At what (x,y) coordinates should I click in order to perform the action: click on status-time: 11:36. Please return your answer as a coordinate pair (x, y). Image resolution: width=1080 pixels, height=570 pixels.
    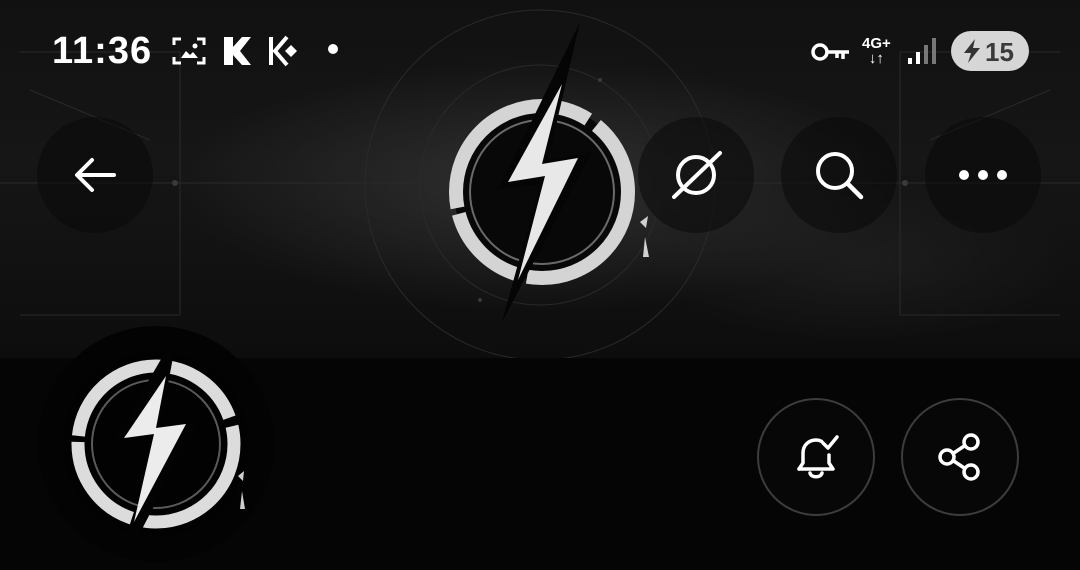
    Looking at the image, I should click on (102, 51).